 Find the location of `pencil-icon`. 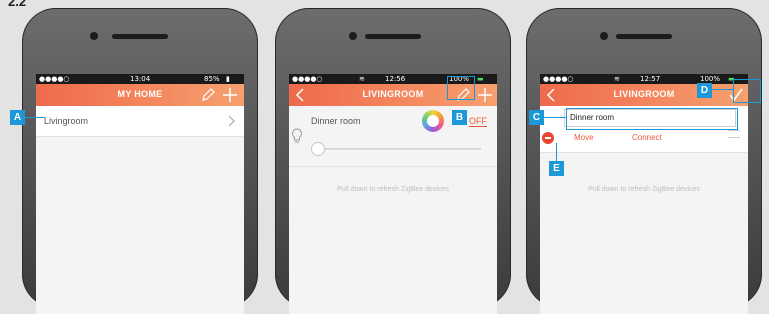

pencil-icon is located at coordinates (208, 95).